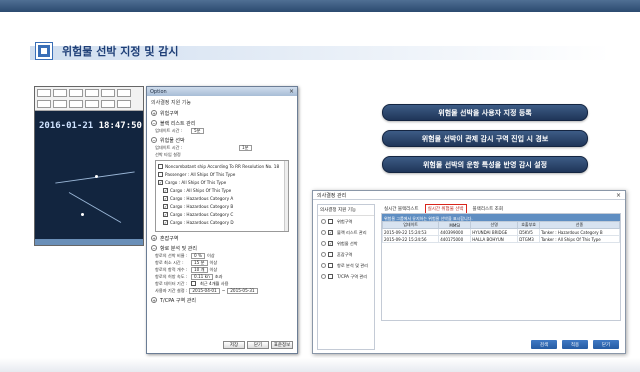 The height and width of the screenshot is (372, 640). What do you see at coordinates (222, 123) in the screenshot?
I see `section-blacklist: − 블랙 리스트 관리` at bounding box center [222, 123].